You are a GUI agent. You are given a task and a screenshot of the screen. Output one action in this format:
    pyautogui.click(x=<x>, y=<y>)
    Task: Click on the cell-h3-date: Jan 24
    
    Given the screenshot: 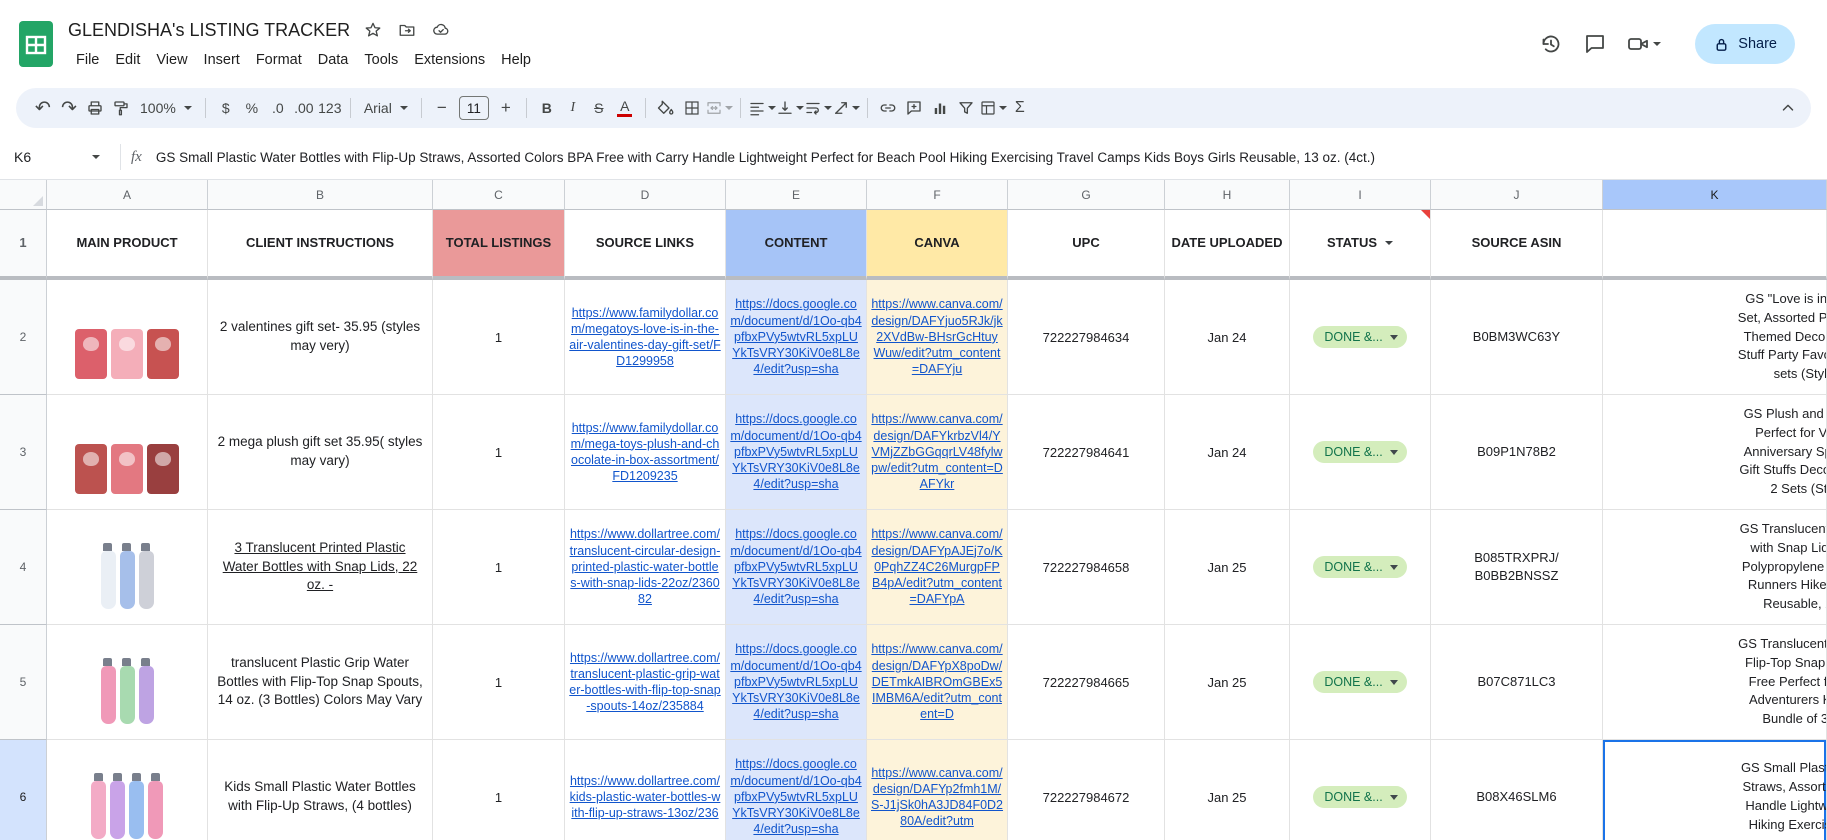 What is the action you would take?
    pyautogui.click(x=1227, y=452)
    